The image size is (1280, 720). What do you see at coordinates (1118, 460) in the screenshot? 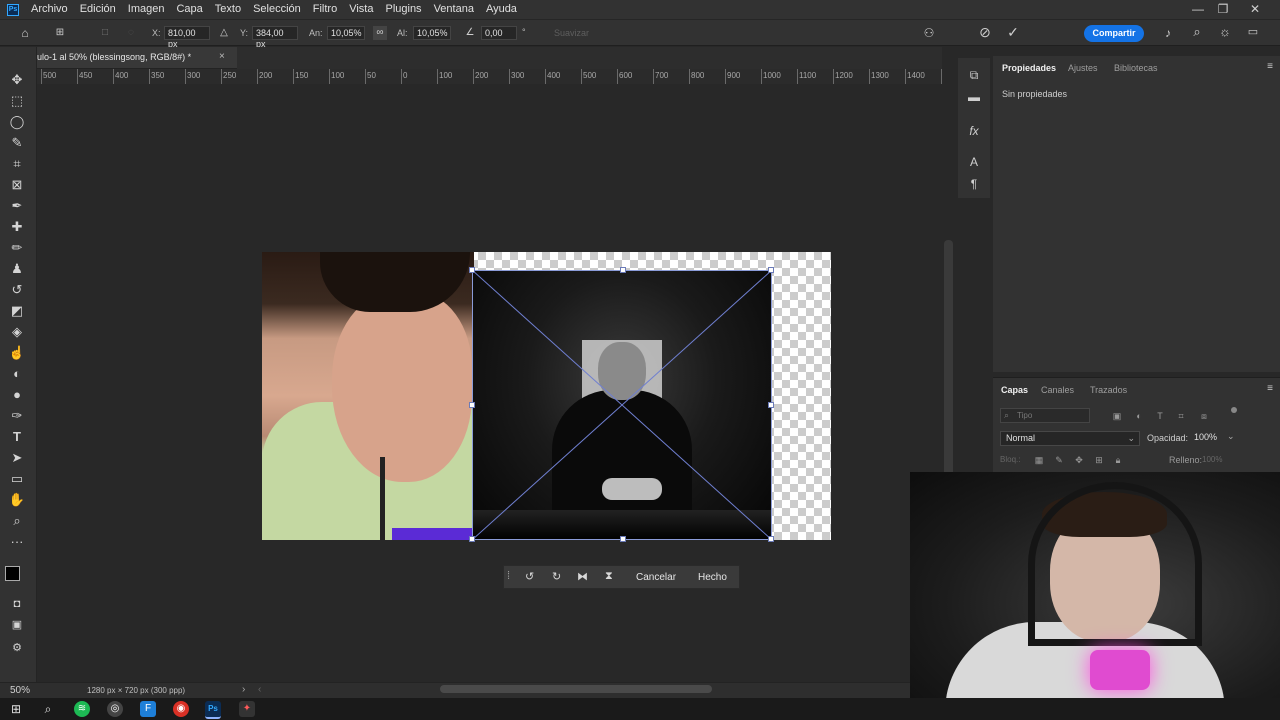
I see `lock-all-icon: 🔒︎` at bounding box center [1118, 460].